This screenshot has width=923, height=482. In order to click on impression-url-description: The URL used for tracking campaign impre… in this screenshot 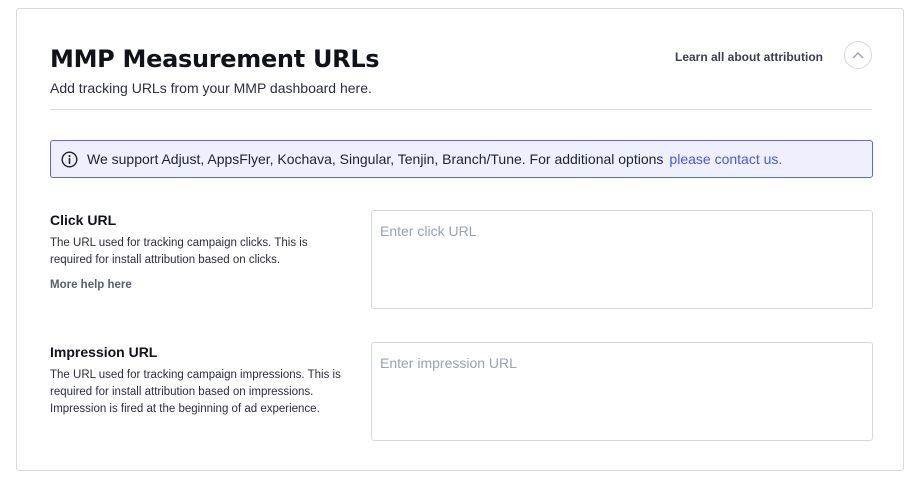, I will do `click(195, 392)`.